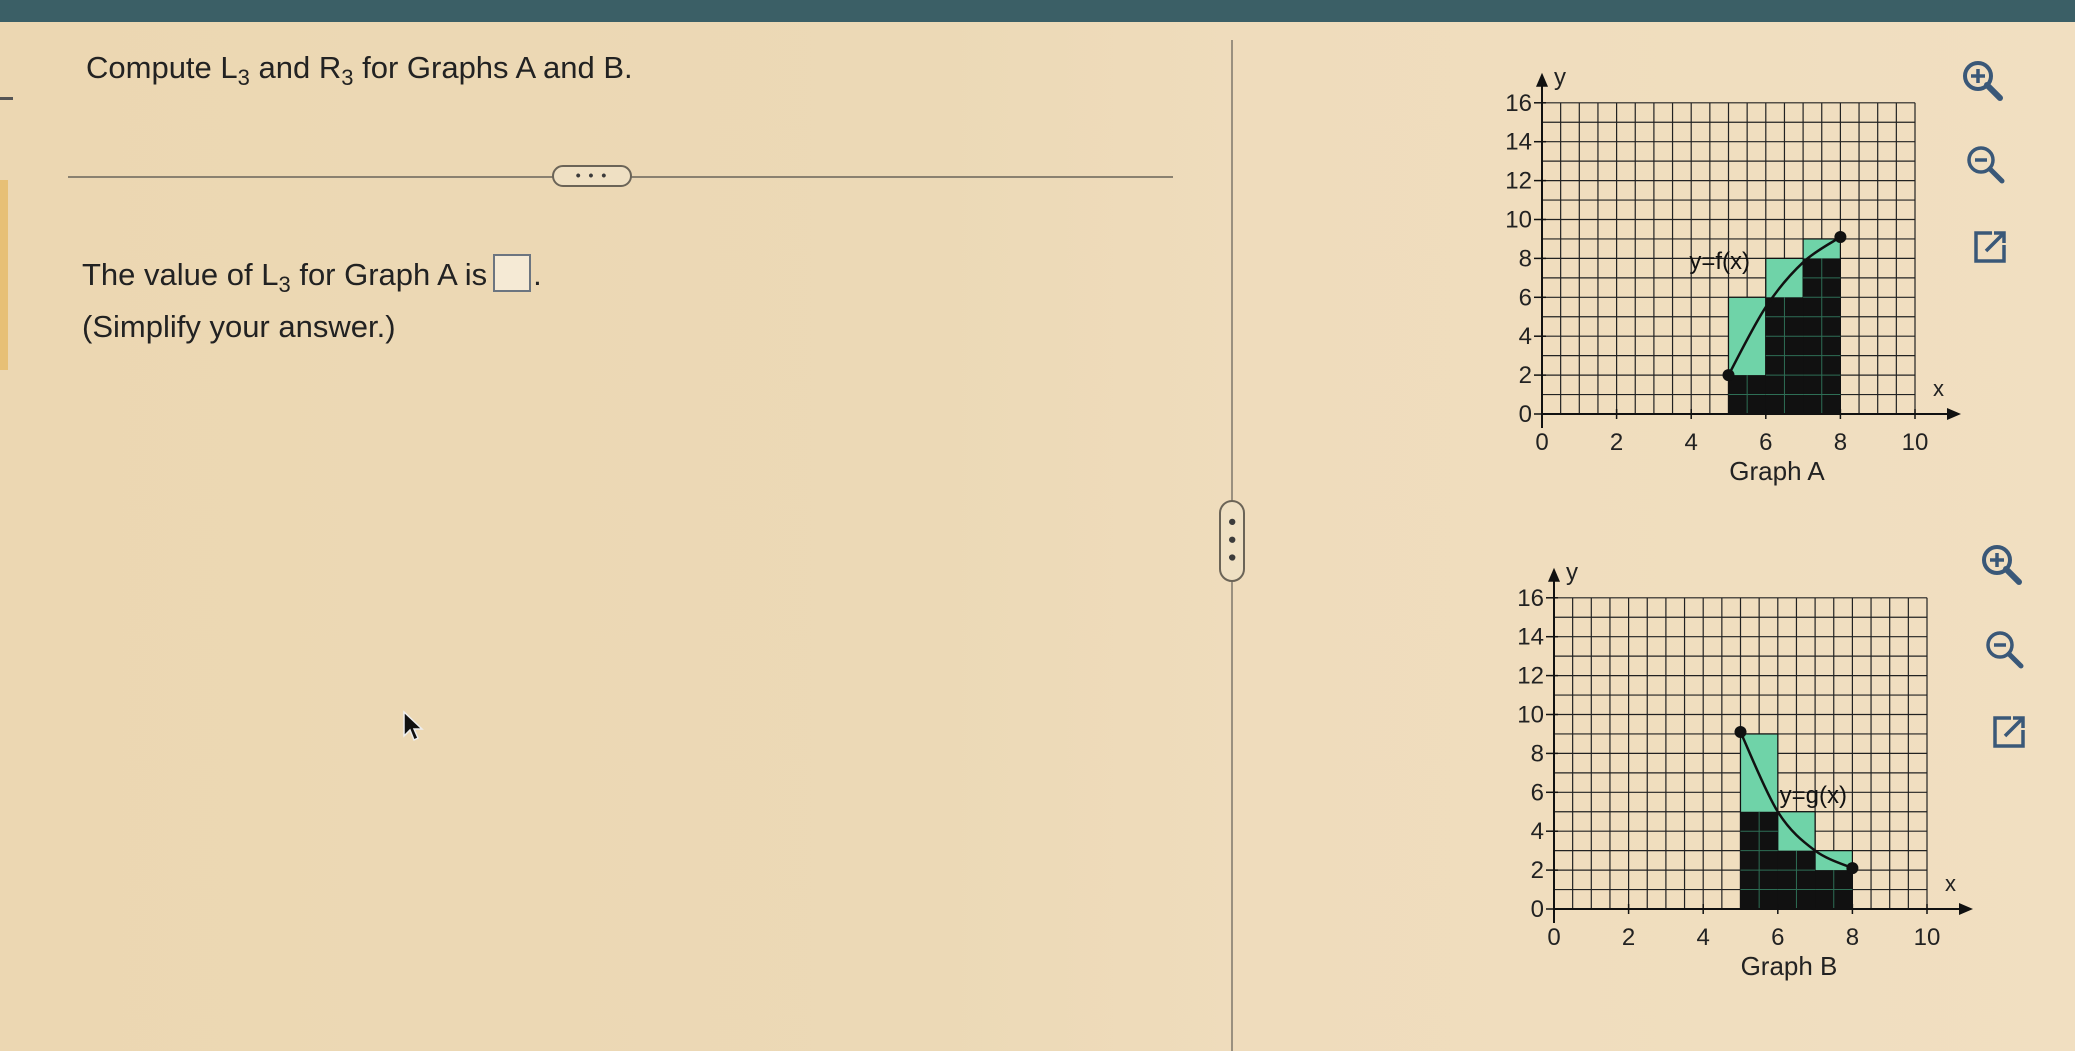  I want to click on pane-resize-handle: • • •, so click(1232, 541).